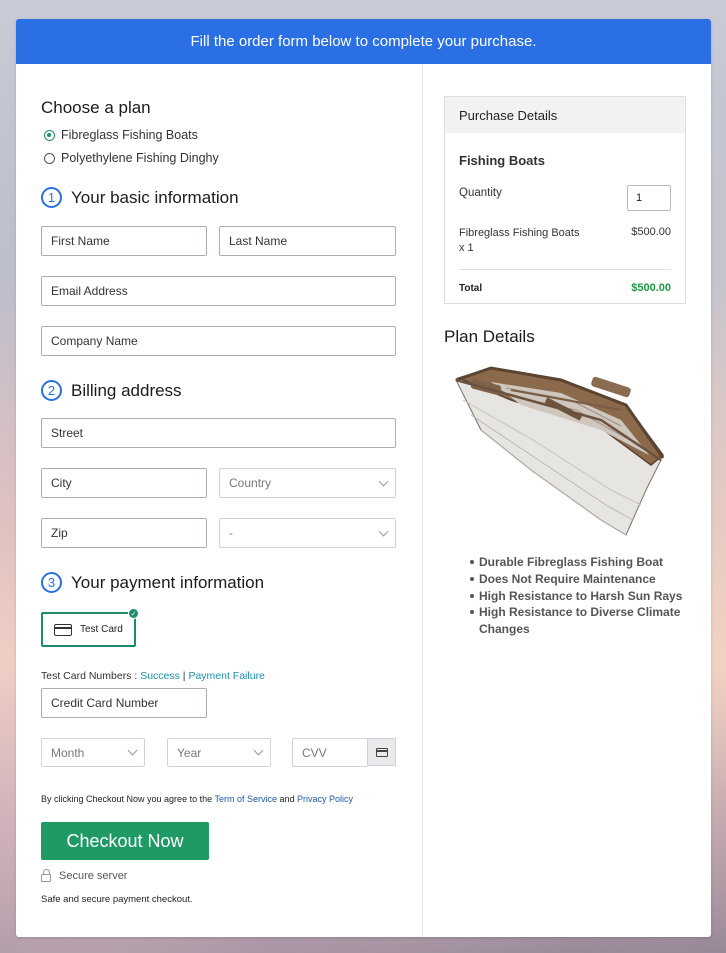 The width and height of the screenshot is (726, 953). Describe the element at coordinates (250, 483) in the screenshot. I see `country-select-value: Country` at that location.